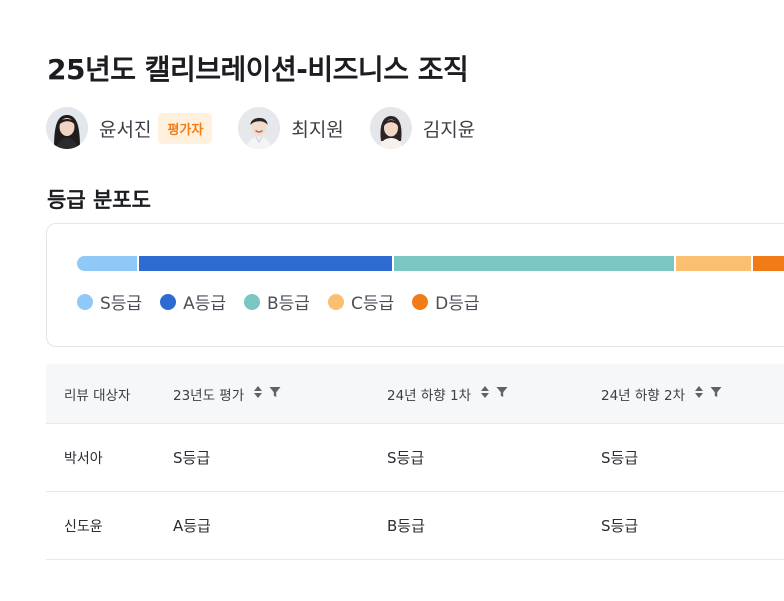 The image size is (784, 601). I want to click on member-name: 최지원, so click(317, 129).